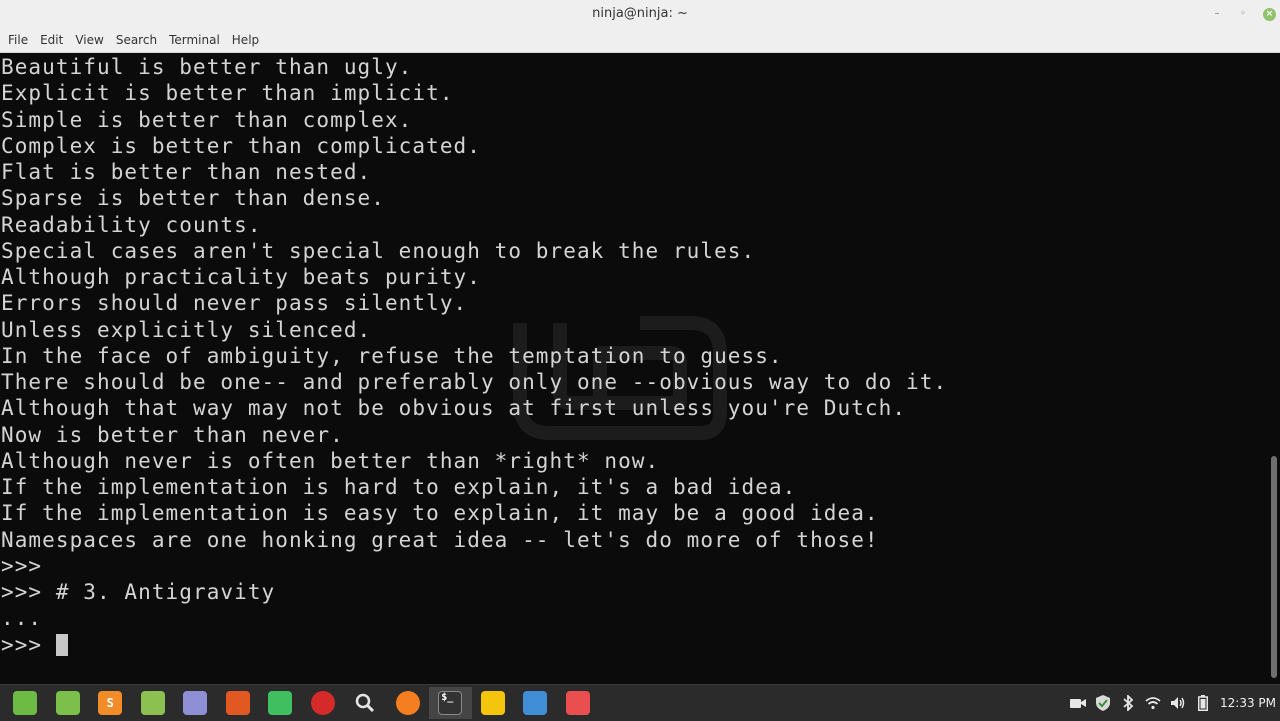  I want to click on menu-bar: File Edit View Search Terminal Help, so click(640, 40).